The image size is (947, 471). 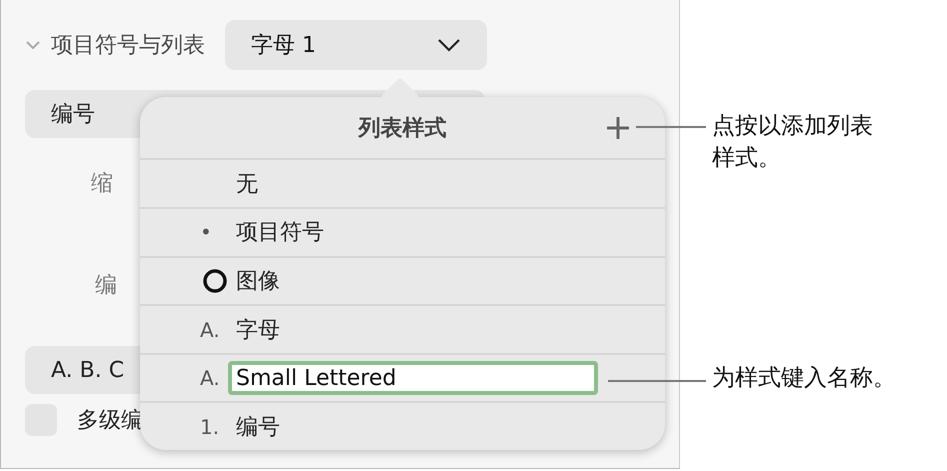 What do you see at coordinates (210, 426) in the screenshot?
I see `list-marker: 1.` at bounding box center [210, 426].